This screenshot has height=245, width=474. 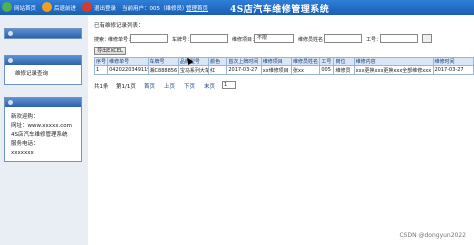 I want to click on export-excel-button: 导出EXCEL, so click(x=110, y=51).